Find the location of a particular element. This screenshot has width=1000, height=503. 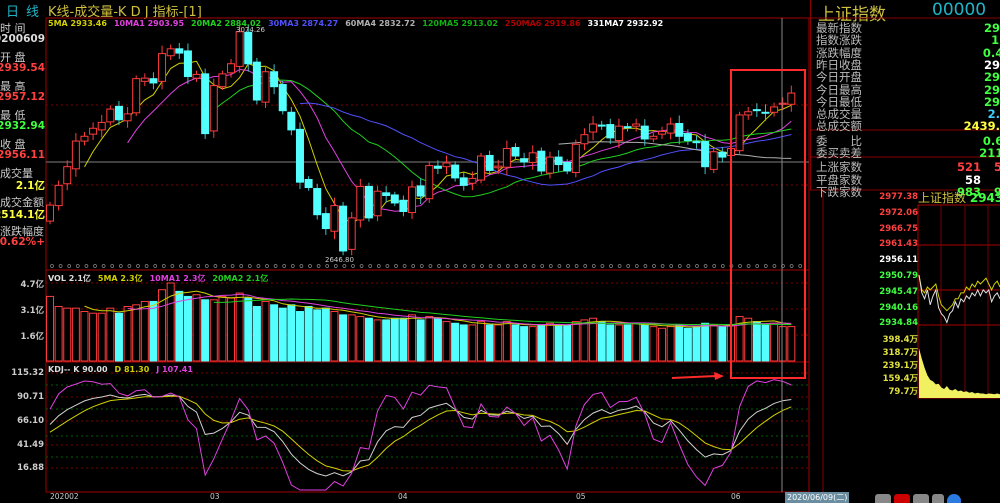

legend-item: 5MA 2.3亿 is located at coordinates (120, 278).